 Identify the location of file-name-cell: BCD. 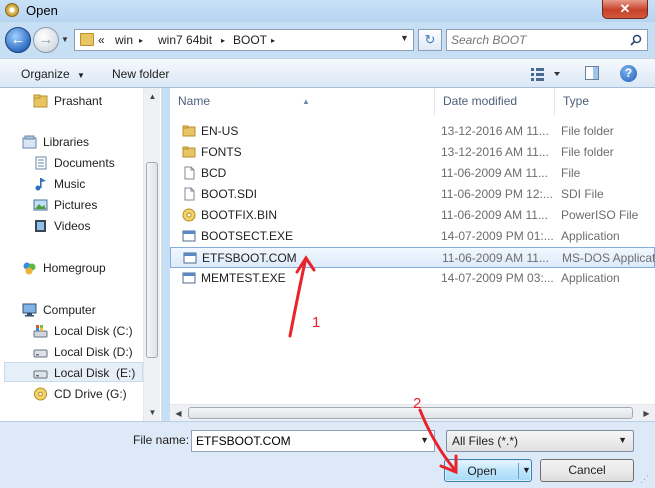
(214, 173).